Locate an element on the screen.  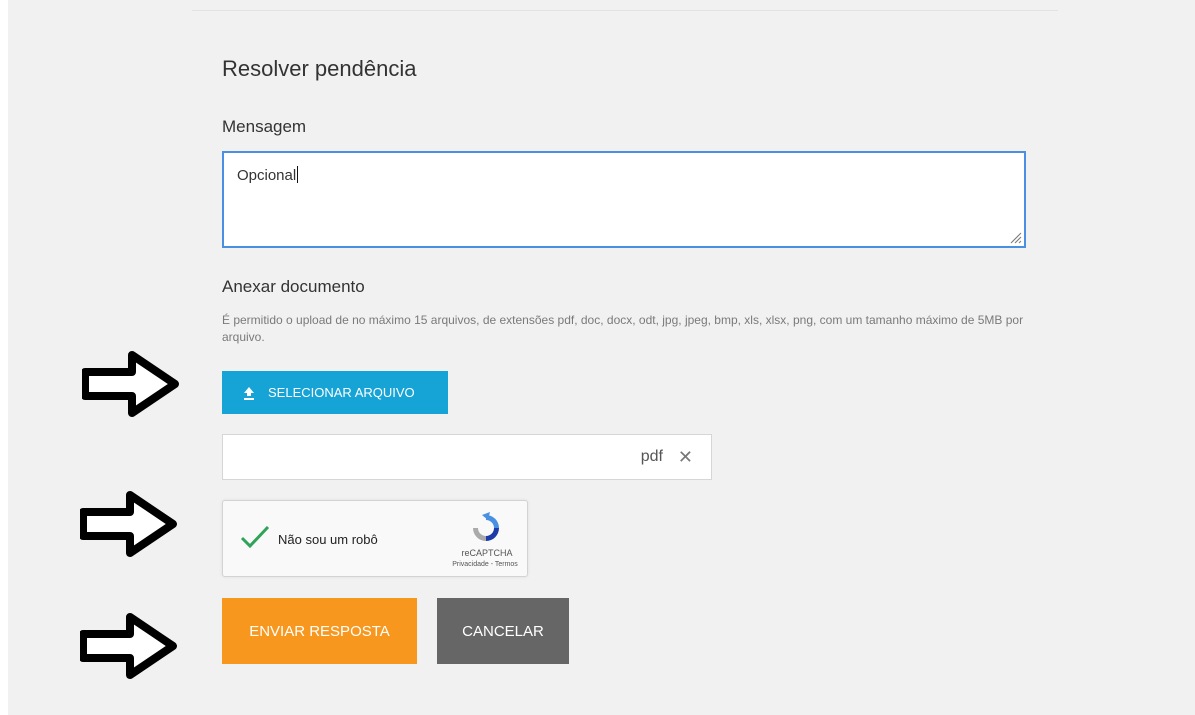
message-textarea: Opcional is located at coordinates (624, 199).